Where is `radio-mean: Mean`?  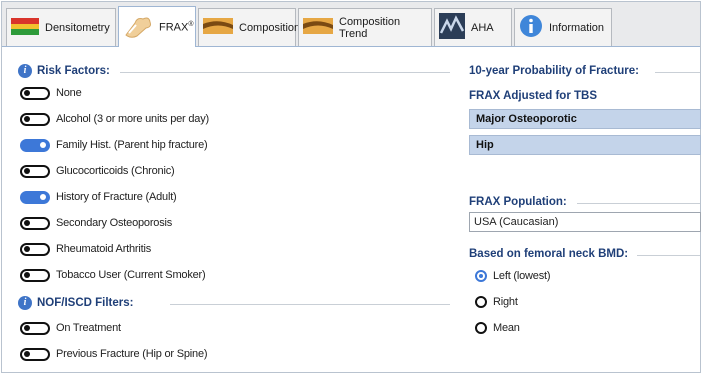
radio-mean: Mean is located at coordinates (497, 328).